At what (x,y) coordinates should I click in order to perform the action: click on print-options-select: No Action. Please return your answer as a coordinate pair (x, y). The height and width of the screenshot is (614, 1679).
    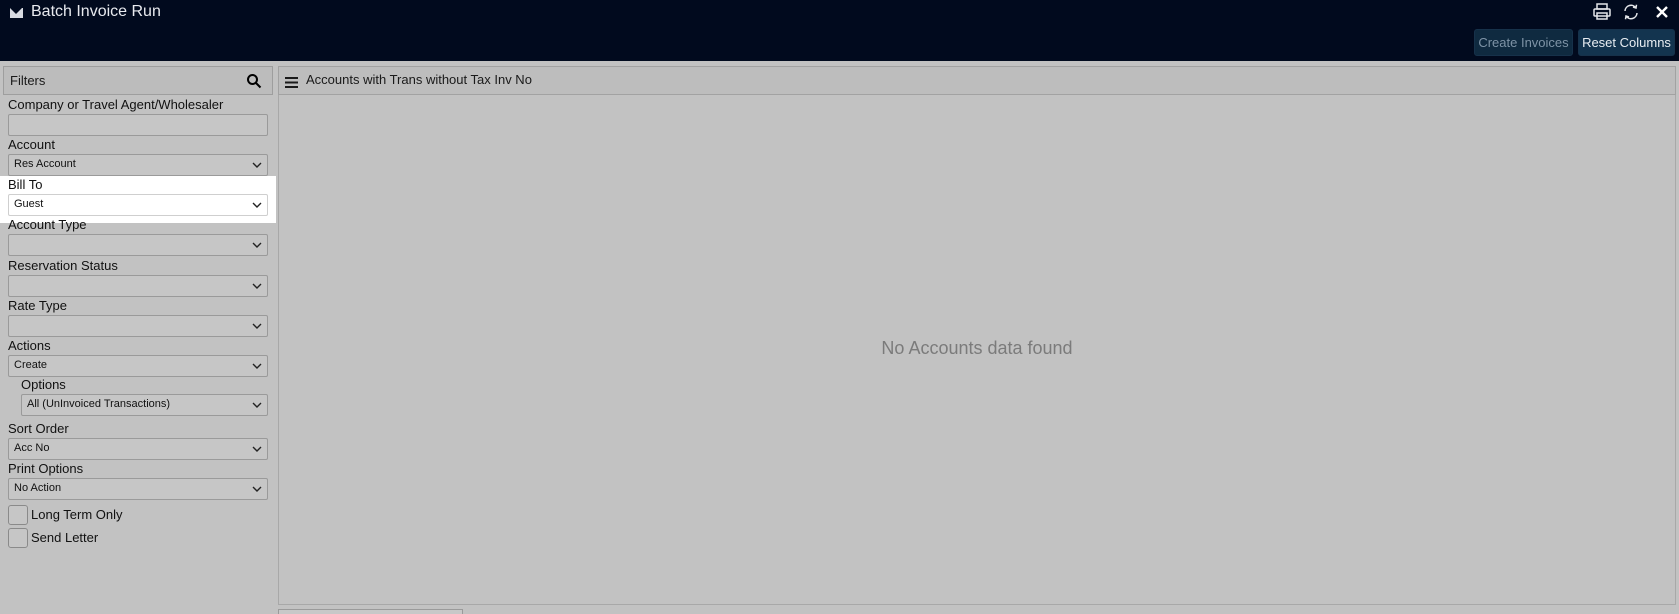
    Looking at the image, I should click on (138, 489).